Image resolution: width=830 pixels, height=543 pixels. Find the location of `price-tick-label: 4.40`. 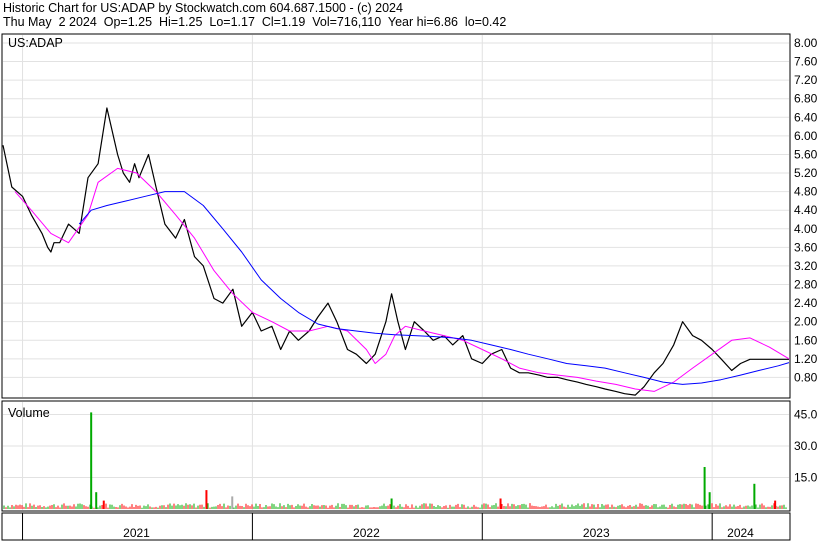

price-tick-label: 4.40 is located at coordinates (806, 210).